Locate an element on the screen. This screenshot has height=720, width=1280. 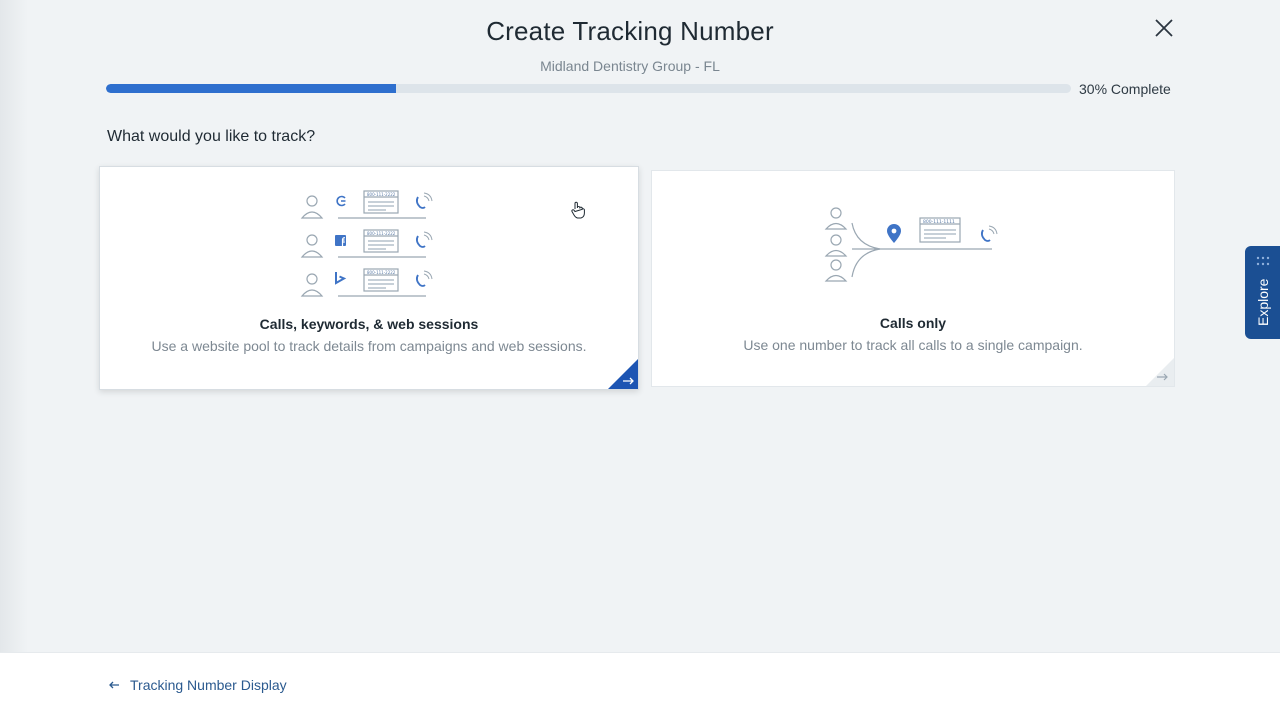
google-icon is located at coordinates (341, 201).